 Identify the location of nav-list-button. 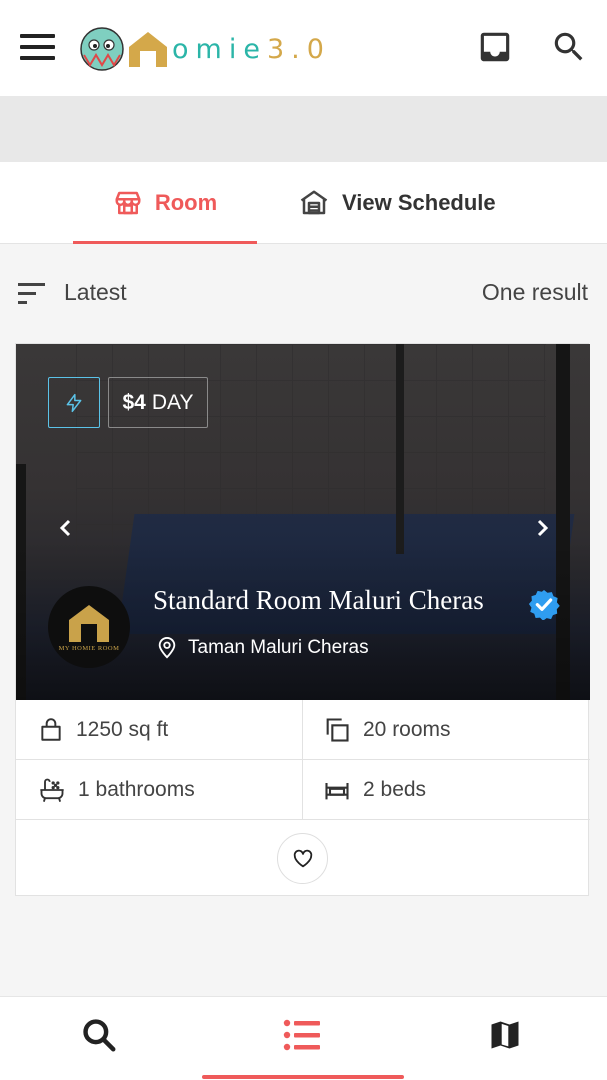
(302, 1035).